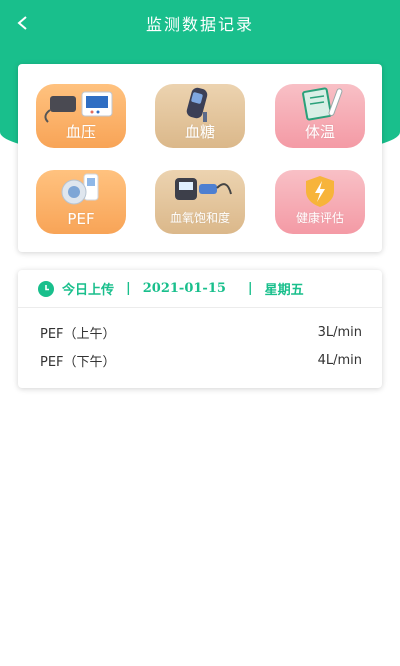 The height and width of the screenshot is (666, 400). What do you see at coordinates (184, 288) in the screenshot?
I see `record-date: 2021-01-15` at bounding box center [184, 288].